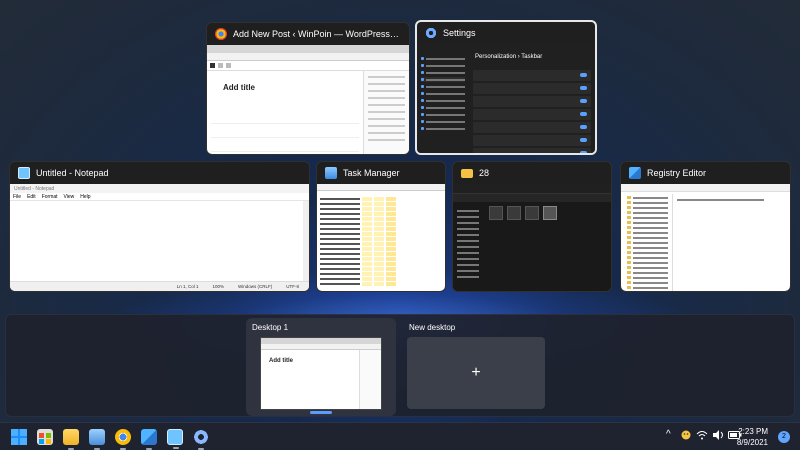  What do you see at coordinates (753, 431) in the screenshot?
I see `time: 2:23 PM` at bounding box center [753, 431].